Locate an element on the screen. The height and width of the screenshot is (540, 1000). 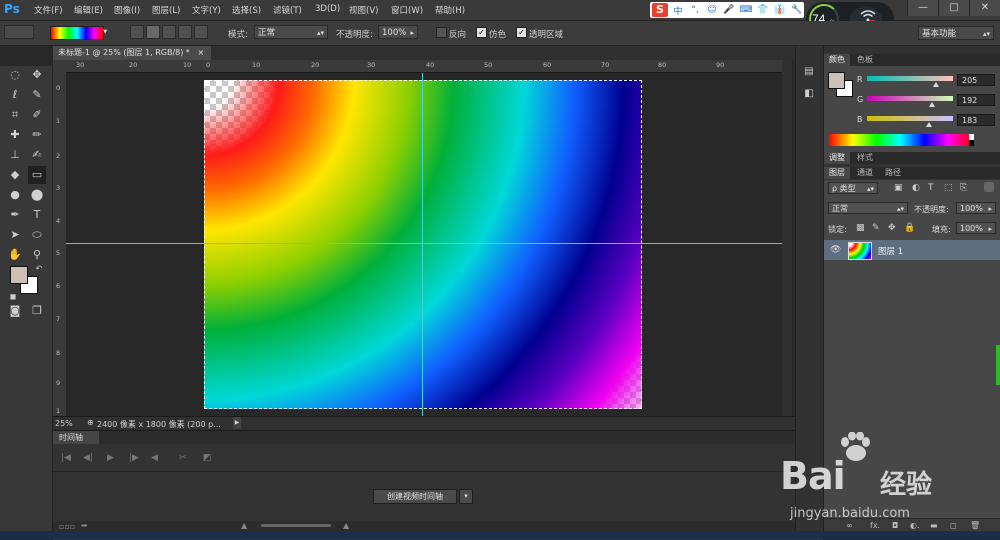
menu-help: 帮助(H) is located at coordinates (450, 10).